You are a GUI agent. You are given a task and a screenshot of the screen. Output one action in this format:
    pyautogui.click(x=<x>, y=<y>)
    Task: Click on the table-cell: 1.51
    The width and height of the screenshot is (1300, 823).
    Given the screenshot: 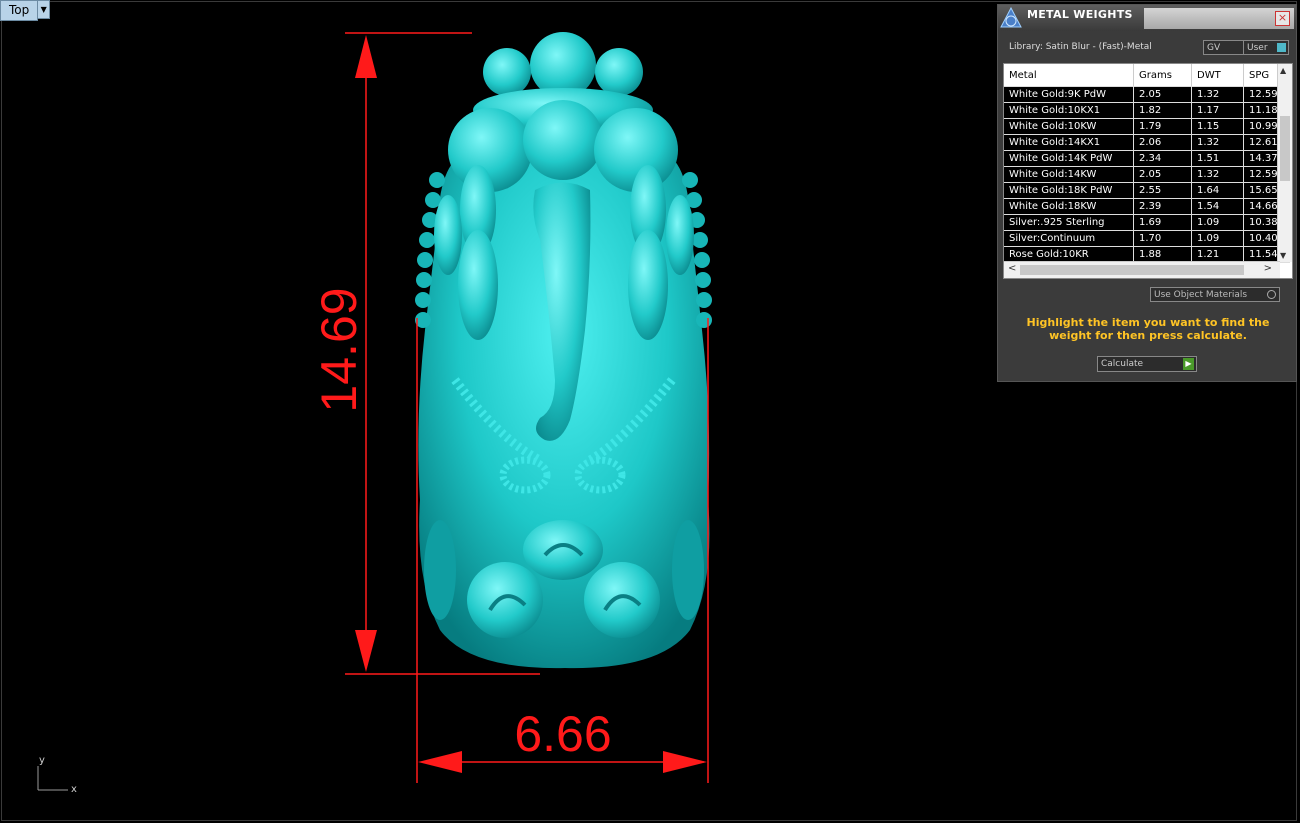 What is the action you would take?
    pyautogui.click(x=1217, y=158)
    